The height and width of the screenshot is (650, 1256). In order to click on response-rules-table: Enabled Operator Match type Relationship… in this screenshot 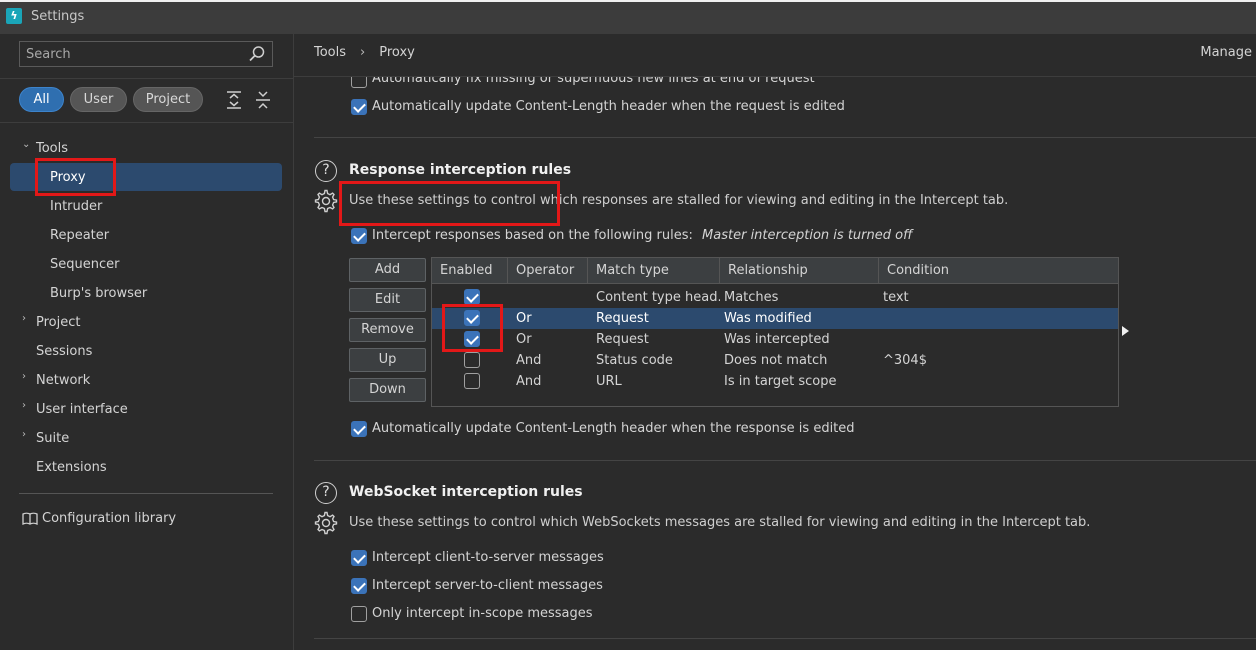, I will do `click(775, 332)`.